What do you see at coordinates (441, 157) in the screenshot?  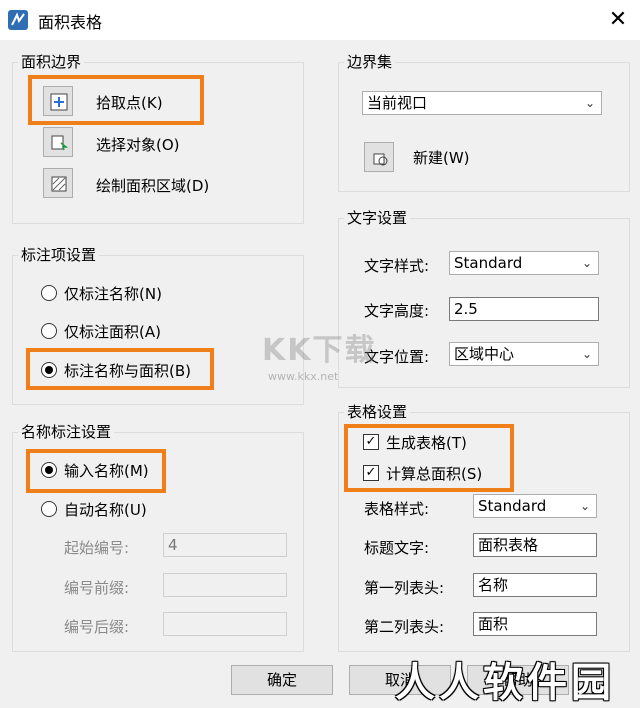 I see `new-boundary-set-label: 新建(W)` at bounding box center [441, 157].